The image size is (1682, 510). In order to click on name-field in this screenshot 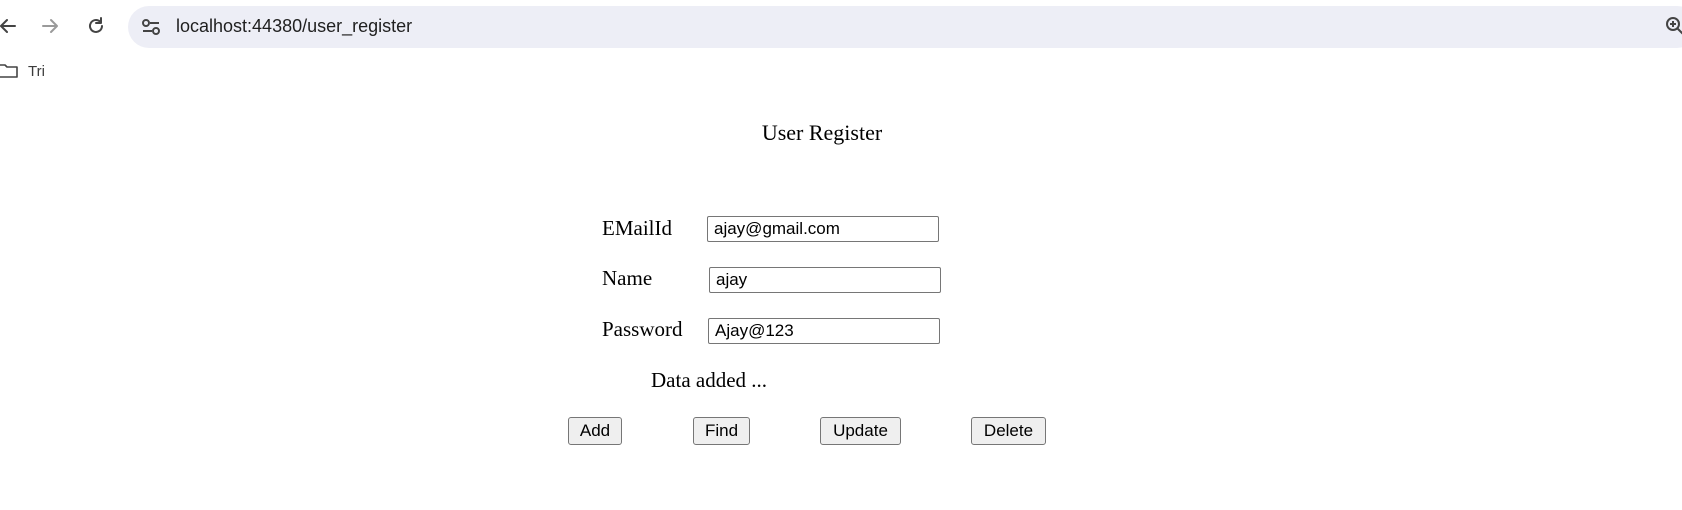, I will do `click(825, 280)`.